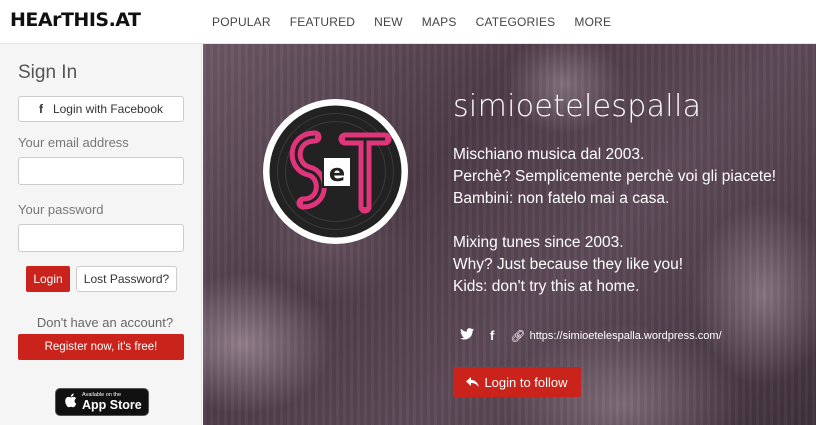  Describe the element at coordinates (561, 198) in the screenshot. I see `bio-line: Bambini: non fatelo mai a casa.` at that location.